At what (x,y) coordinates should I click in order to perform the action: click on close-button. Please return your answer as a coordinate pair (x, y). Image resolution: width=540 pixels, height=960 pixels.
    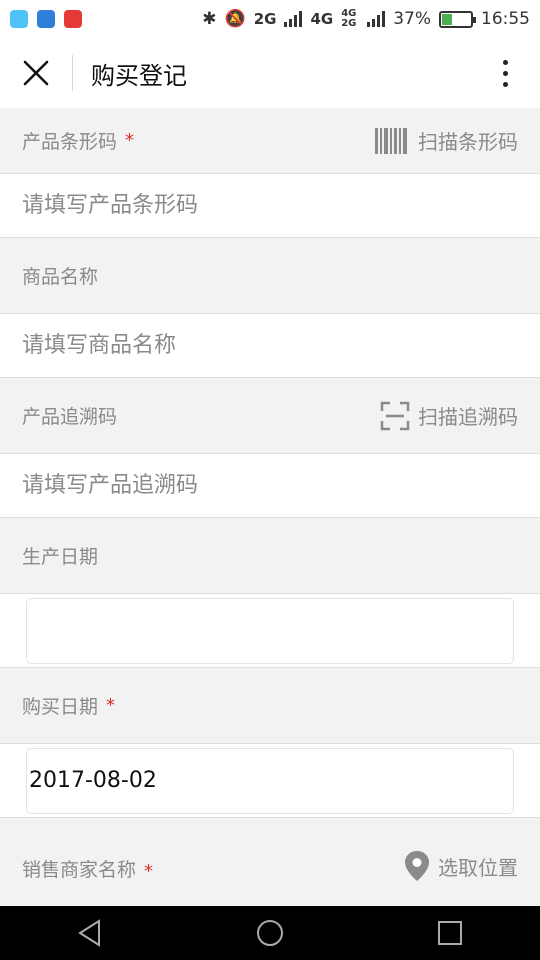
    Looking at the image, I should click on (36, 73).